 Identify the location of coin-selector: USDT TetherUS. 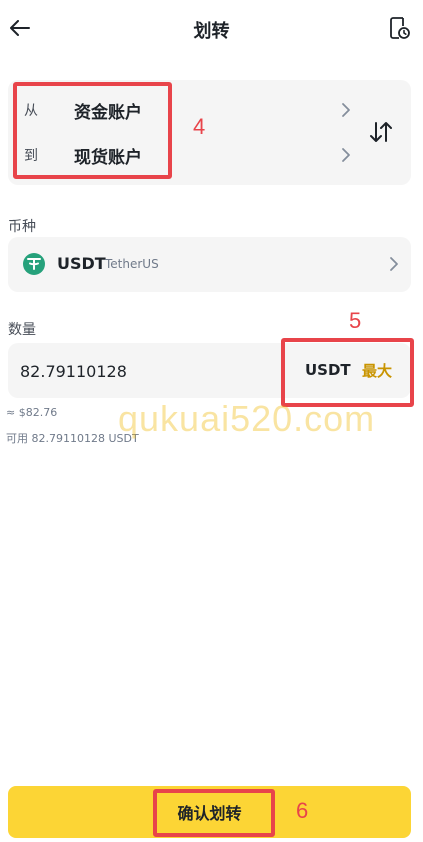
(209, 264).